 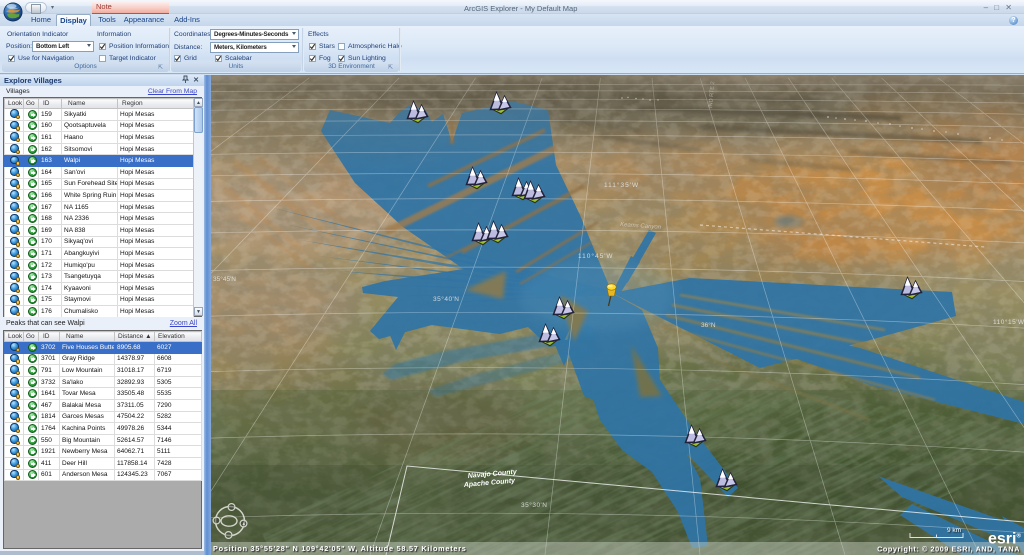 I want to click on svg-text: 9 km, so click(x=954, y=530).